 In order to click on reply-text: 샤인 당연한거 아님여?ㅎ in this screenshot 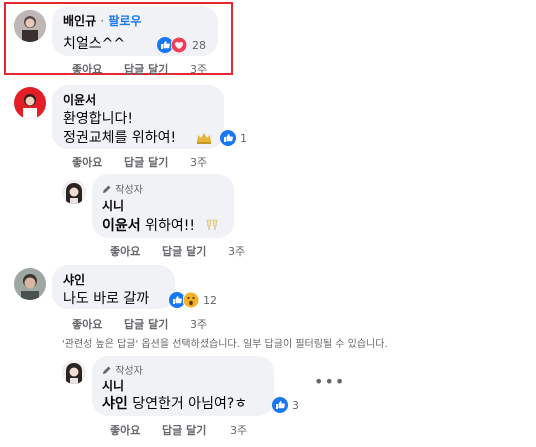, I will do `click(175, 404)`.